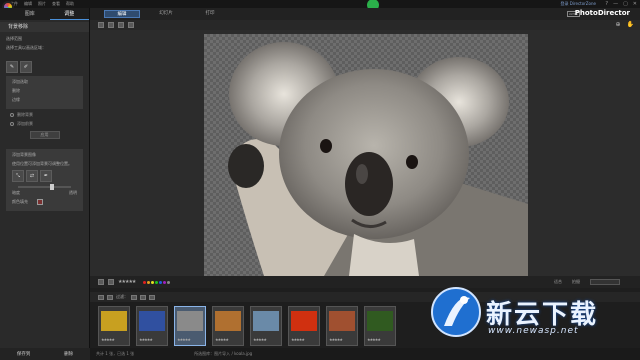 The width and height of the screenshot is (640, 360). I want to click on filter-edit-icon, so click(152, 297).